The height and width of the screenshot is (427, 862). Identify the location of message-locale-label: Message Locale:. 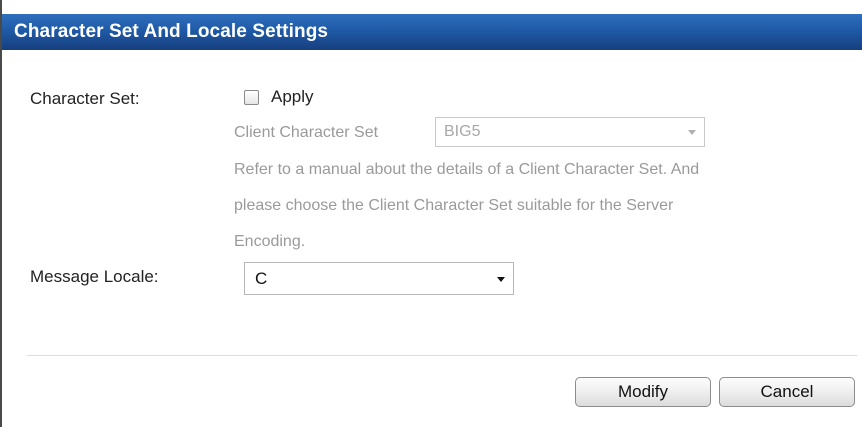
(94, 276).